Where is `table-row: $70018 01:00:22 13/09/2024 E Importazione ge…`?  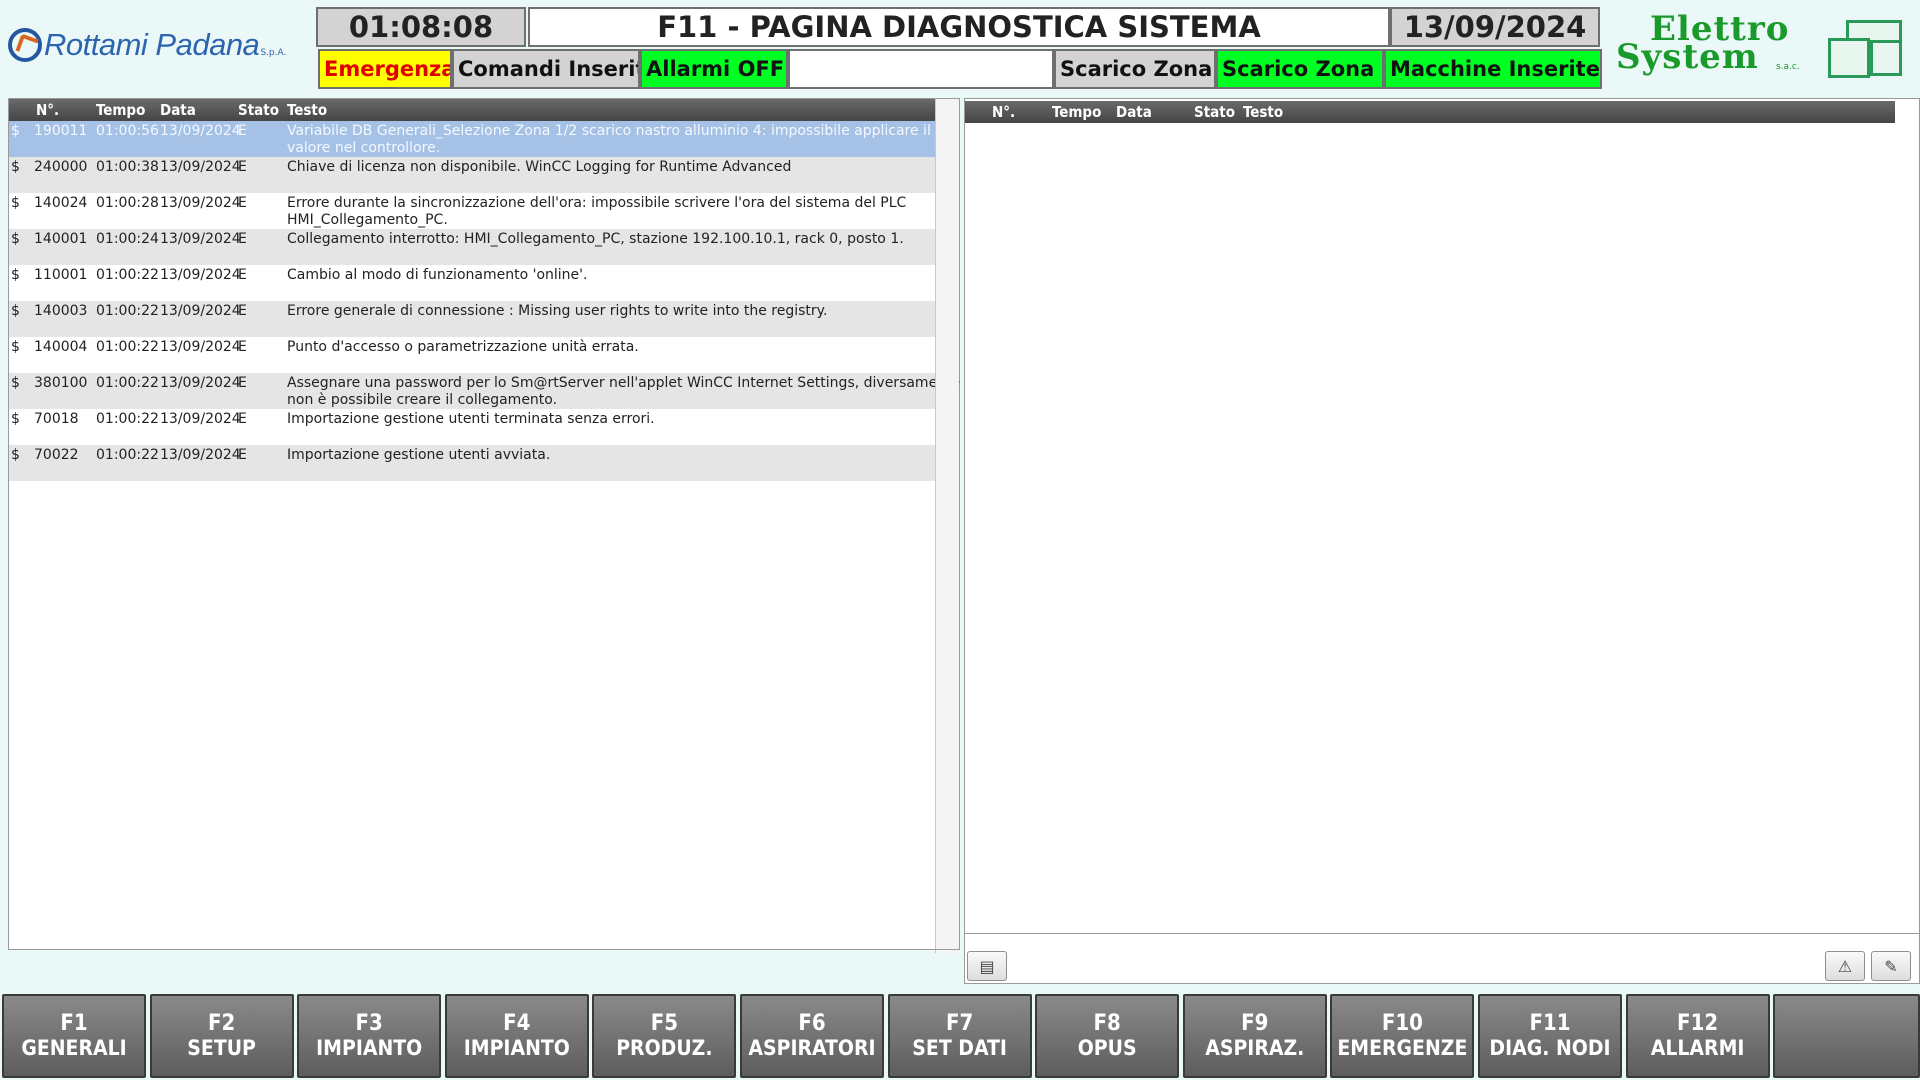 table-row: $70018 01:00:22 13/09/2024 E Importazione ge… is located at coordinates (472, 427).